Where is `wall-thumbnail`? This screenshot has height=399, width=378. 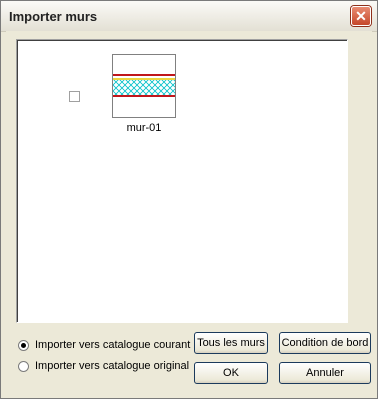
wall-thumbnail is located at coordinates (144, 86).